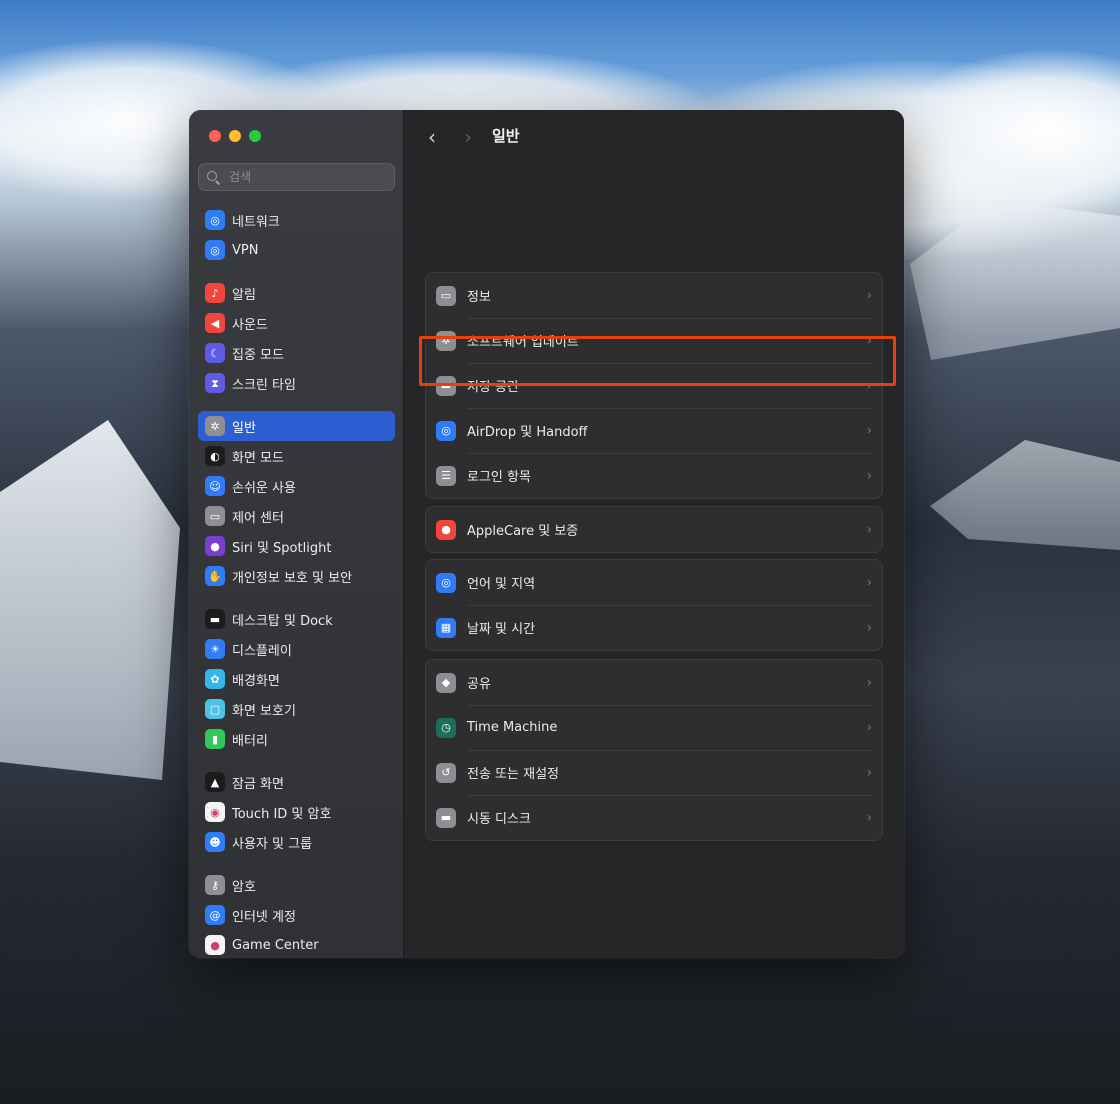  I want to click on settings-row: ● AppleCare 및 보증 ›, so click(654, 529).